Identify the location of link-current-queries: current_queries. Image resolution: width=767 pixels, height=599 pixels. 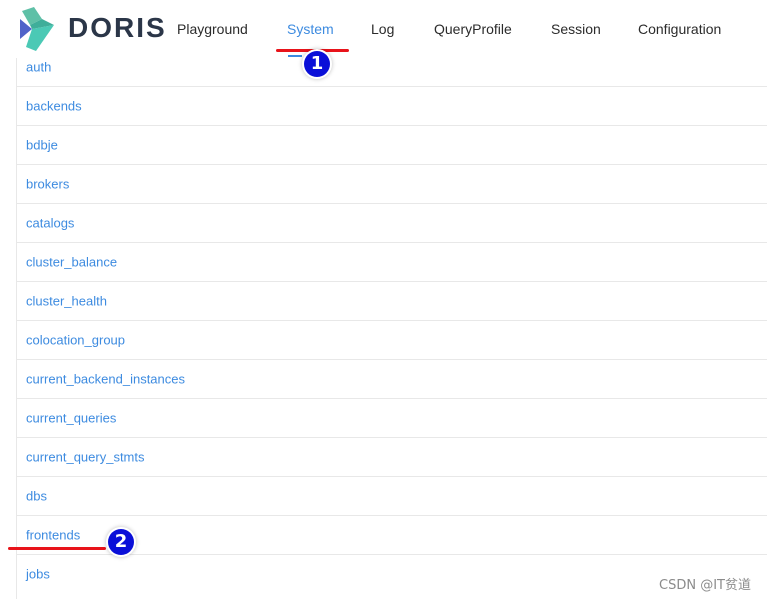
(71, 418).